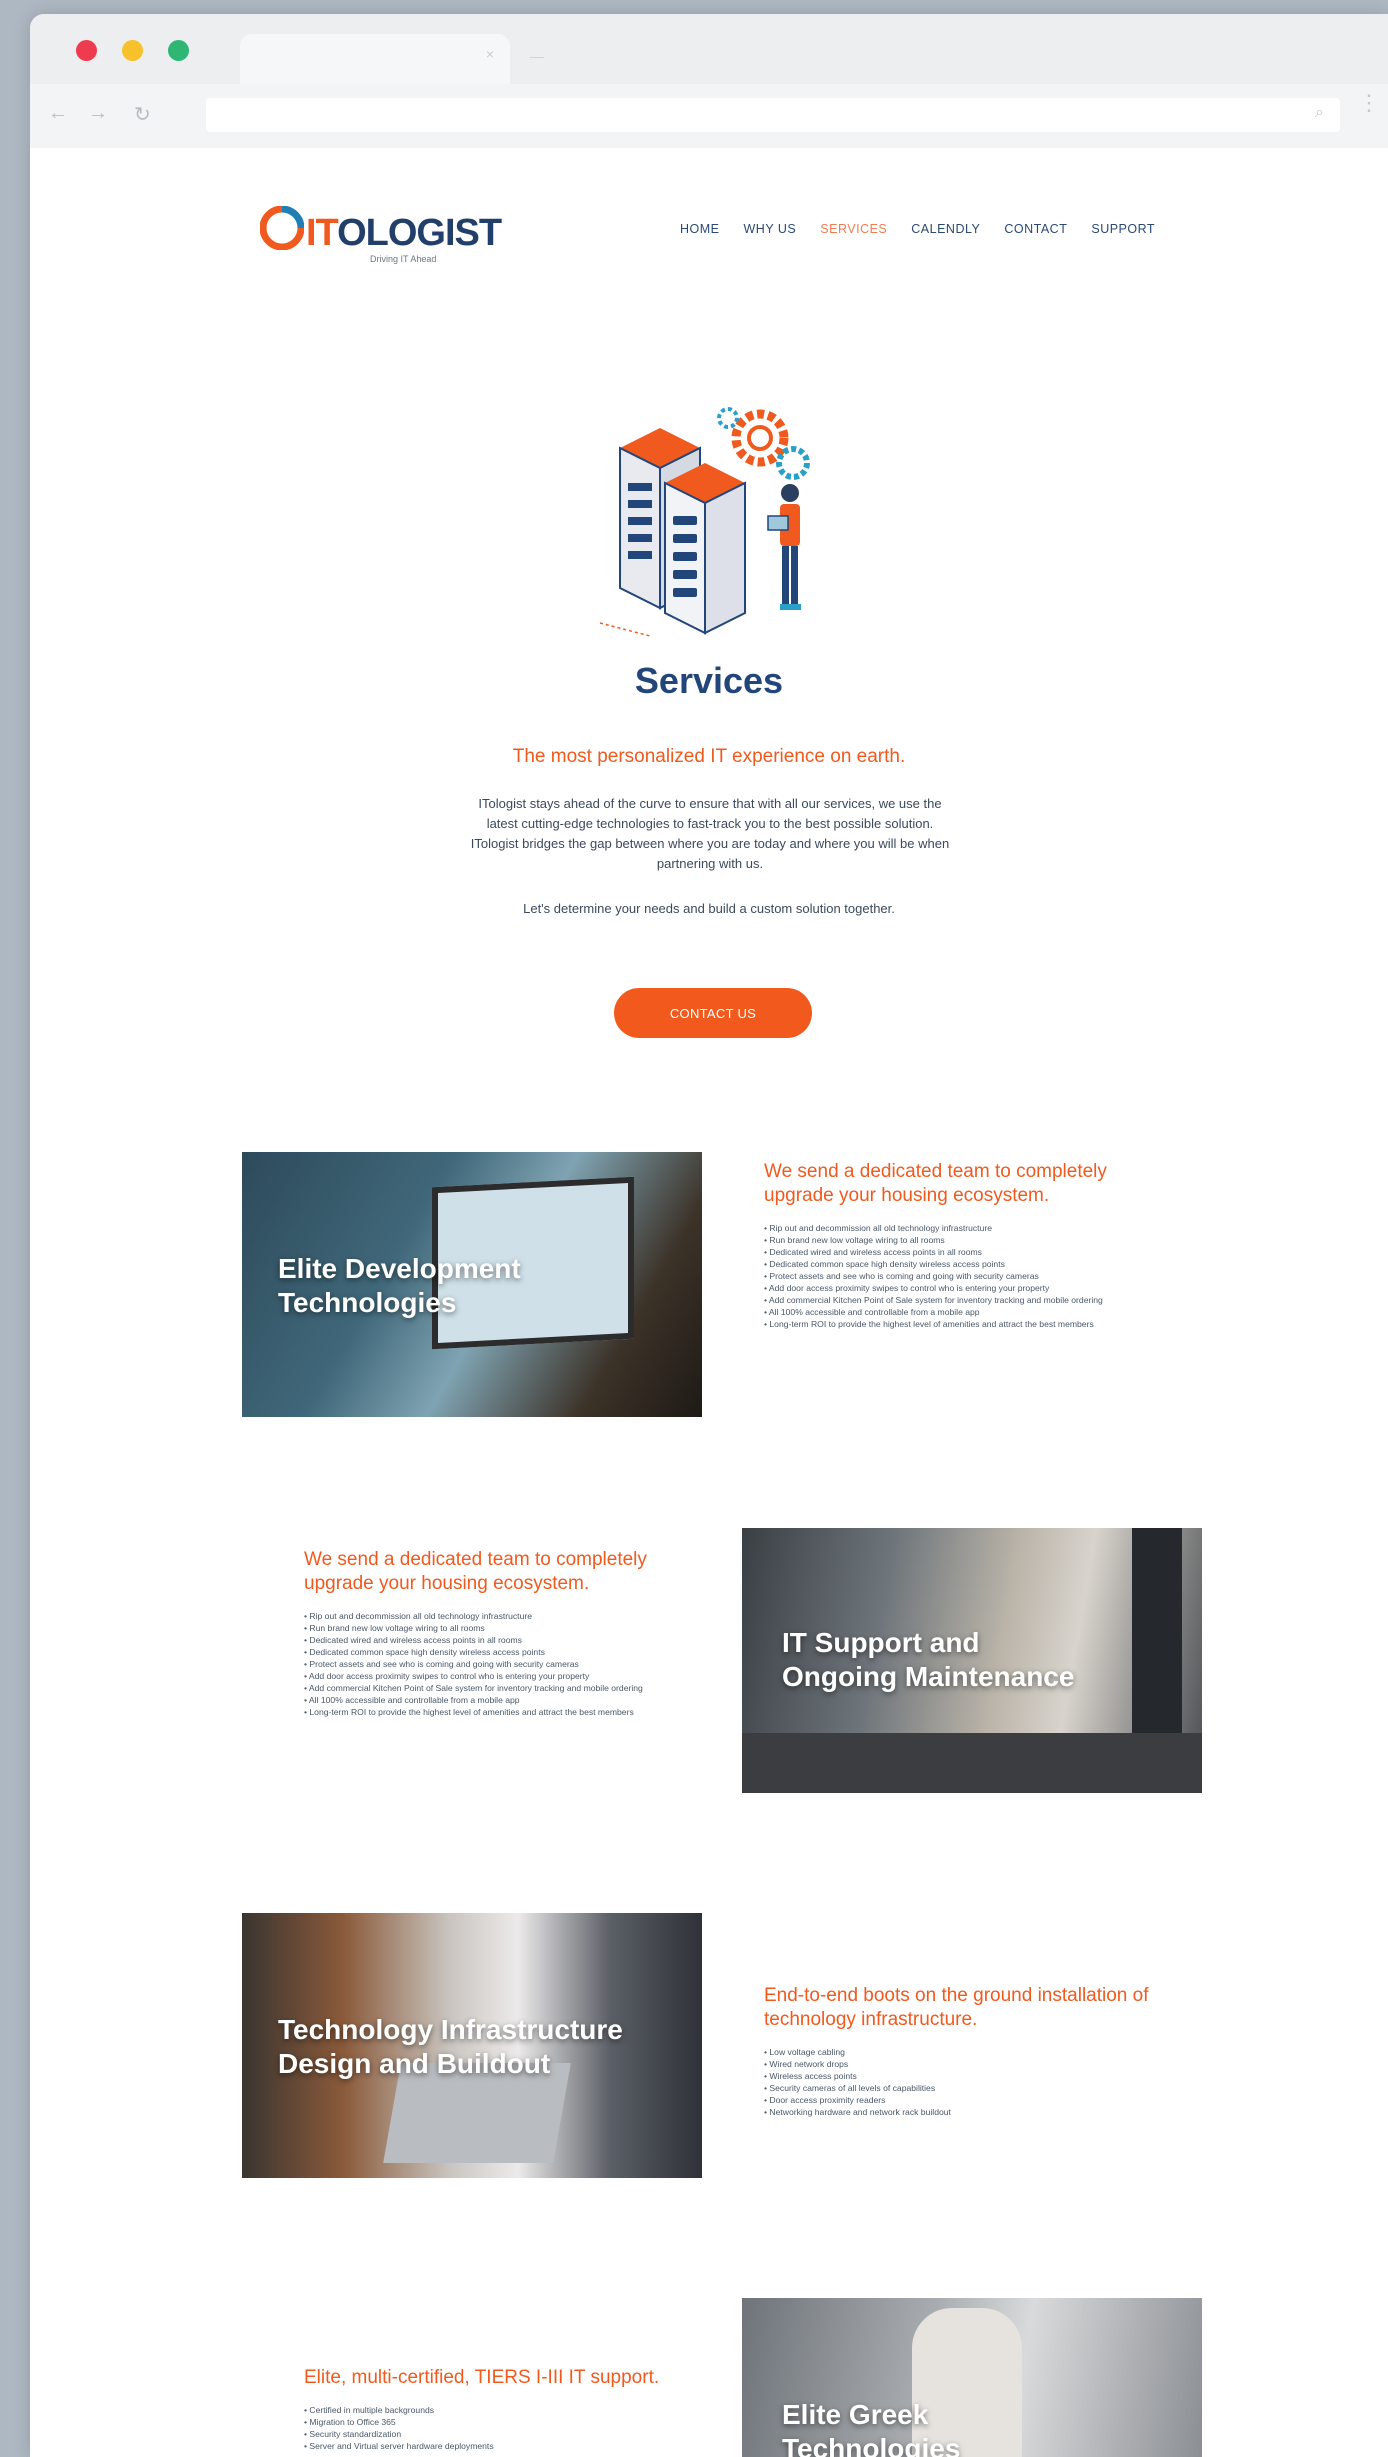 The width and height of the screenshot is (1388, 2457). Describe the element at coordinates (881, 1642) in the screenshot. I see `photo-title-line: IT Support and` at that location.